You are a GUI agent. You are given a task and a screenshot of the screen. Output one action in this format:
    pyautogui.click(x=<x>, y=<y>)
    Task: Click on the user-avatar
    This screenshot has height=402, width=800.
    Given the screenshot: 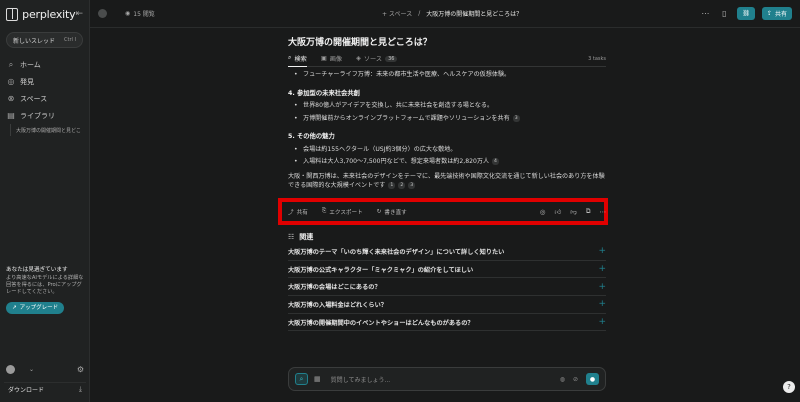 What is the action you would take?
    pyautogui.click(x=102, y=13)
    